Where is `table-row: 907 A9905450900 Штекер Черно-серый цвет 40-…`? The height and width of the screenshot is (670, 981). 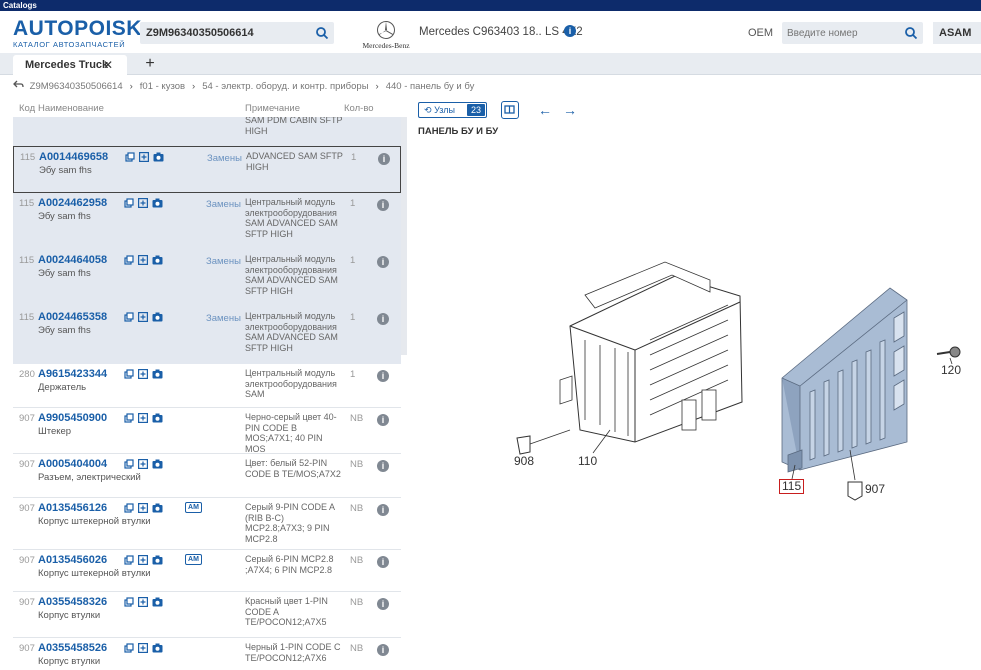 table-row: 907 A9905450900 Штекер Черно-серый цвет 40-… is located at coordinates (207, 431).